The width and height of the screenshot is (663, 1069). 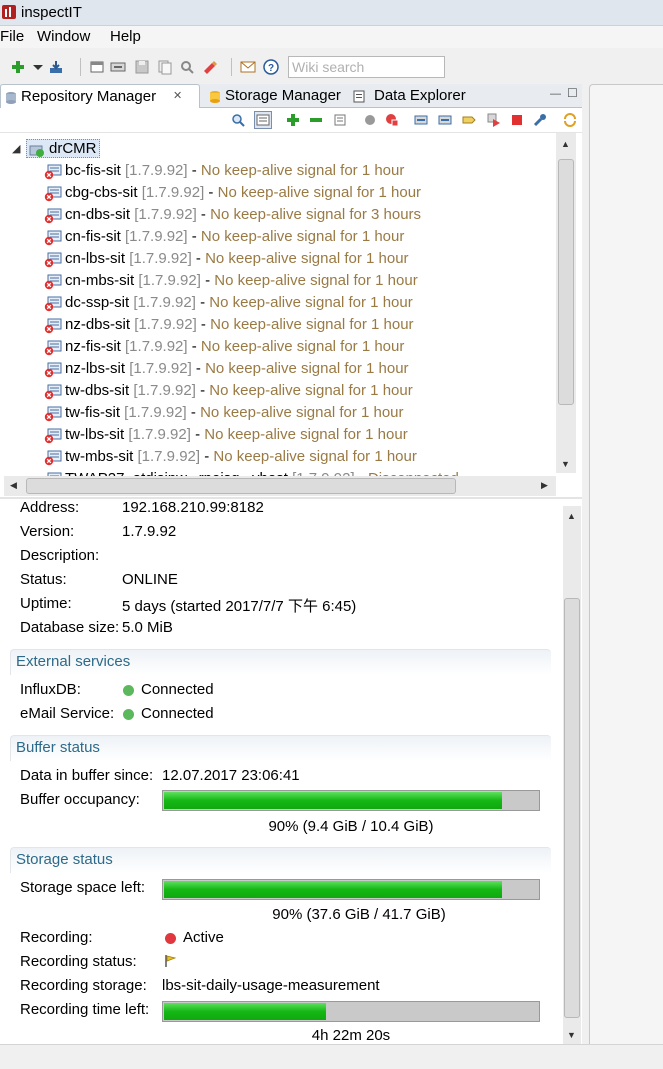 What do you see at coordinates (494, 120) in the screenshot?
I see `start-icon` at bounding box center [494, 120].